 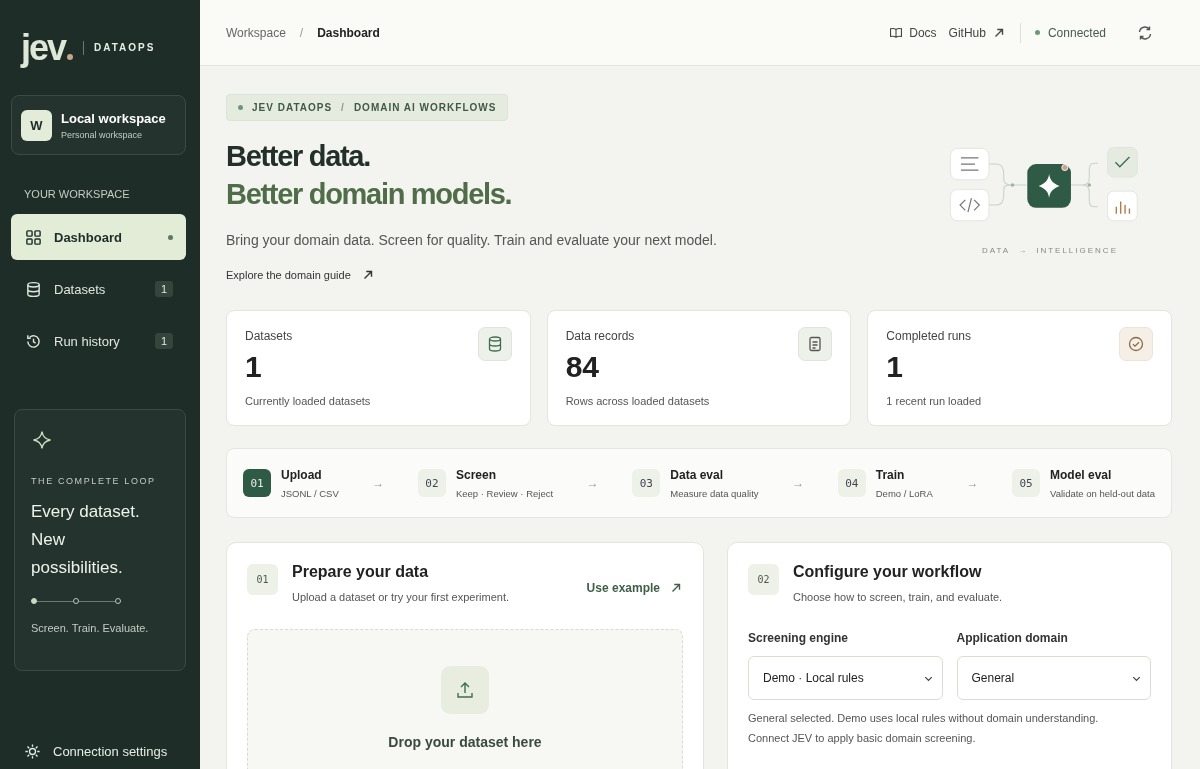 What do you see at coordinates (504, 493) in the screenshot?
I see `step-subtitle: Keep · Review · Reject` at bounding box center [504, 493].